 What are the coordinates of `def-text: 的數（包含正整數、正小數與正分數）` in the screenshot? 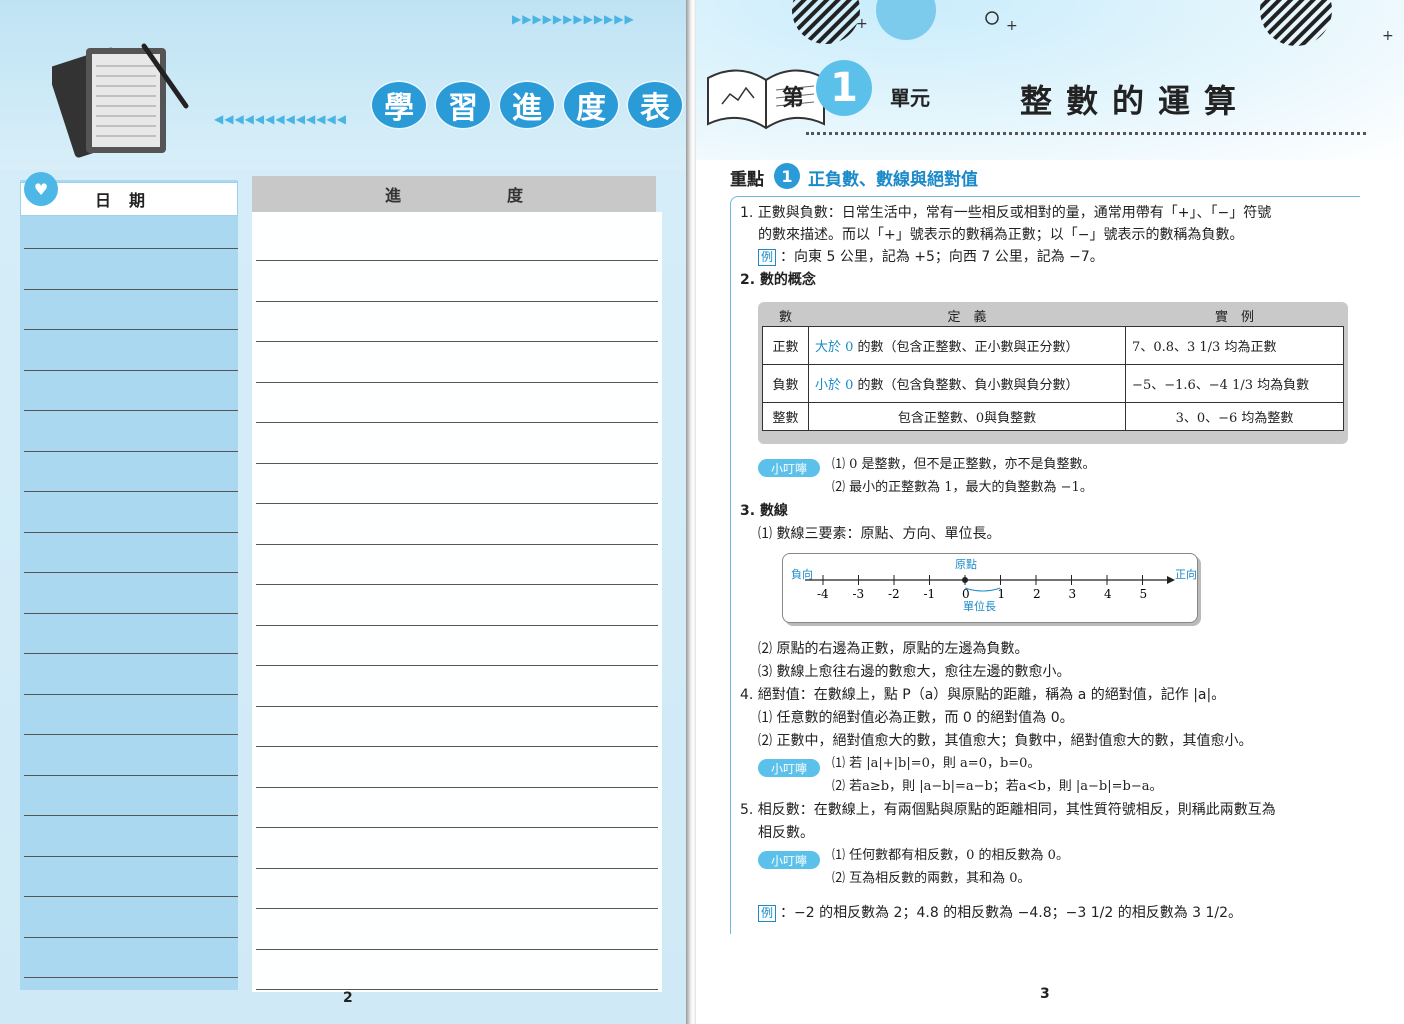 It's located at (966, 347).